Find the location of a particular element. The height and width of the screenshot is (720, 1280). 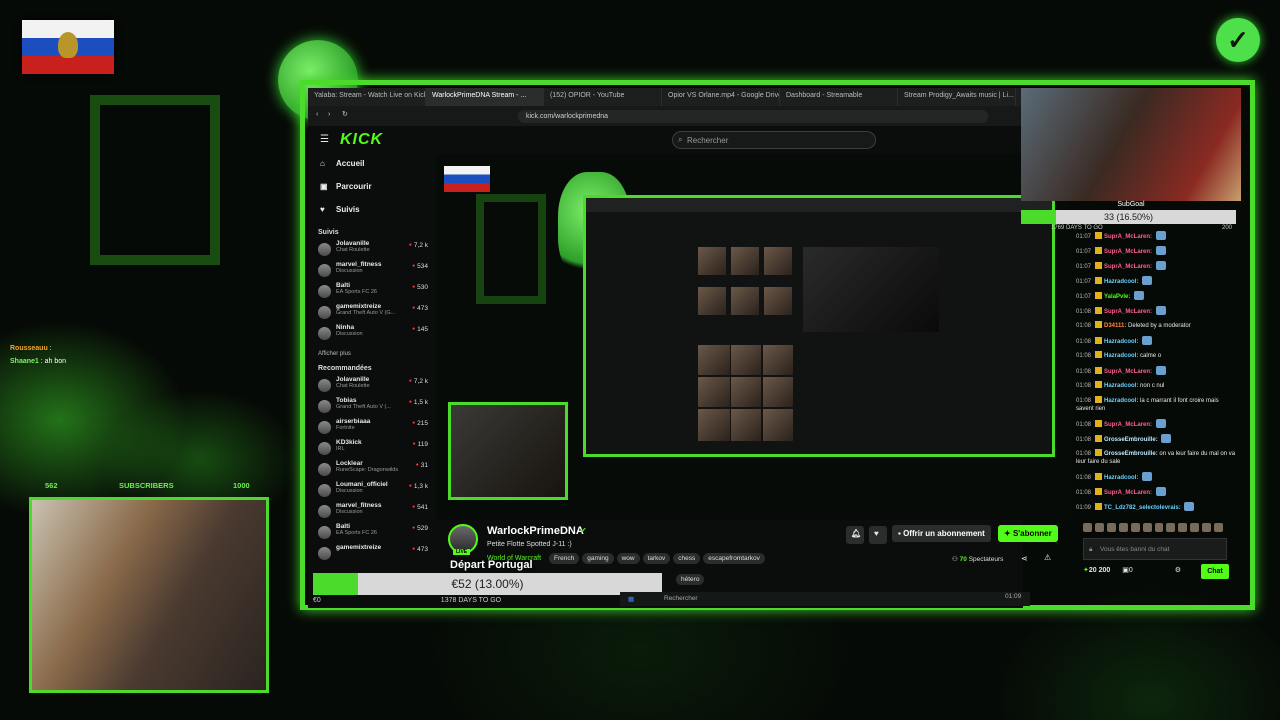

channel-item: marvel_fitnessDiscussion 534 is located at coordinates (373, 271).